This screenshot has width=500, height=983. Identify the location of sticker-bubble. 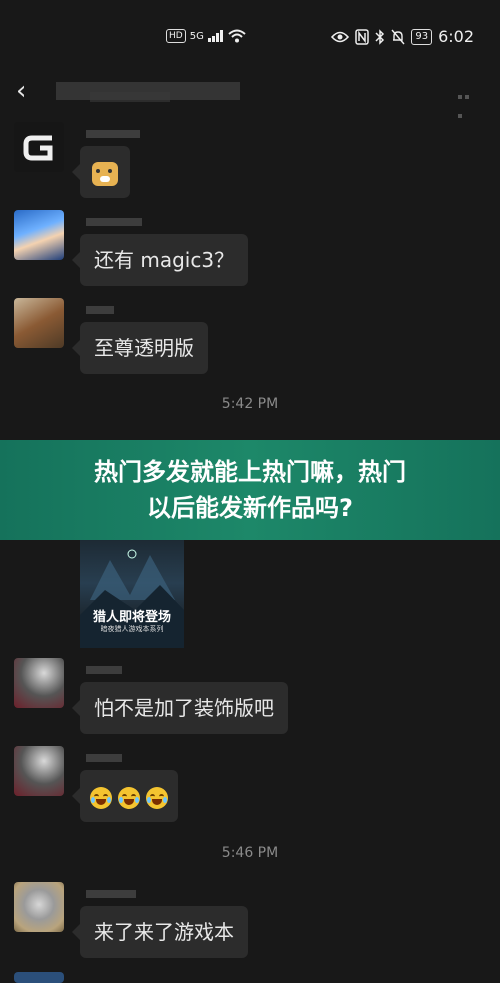
(101, 172).